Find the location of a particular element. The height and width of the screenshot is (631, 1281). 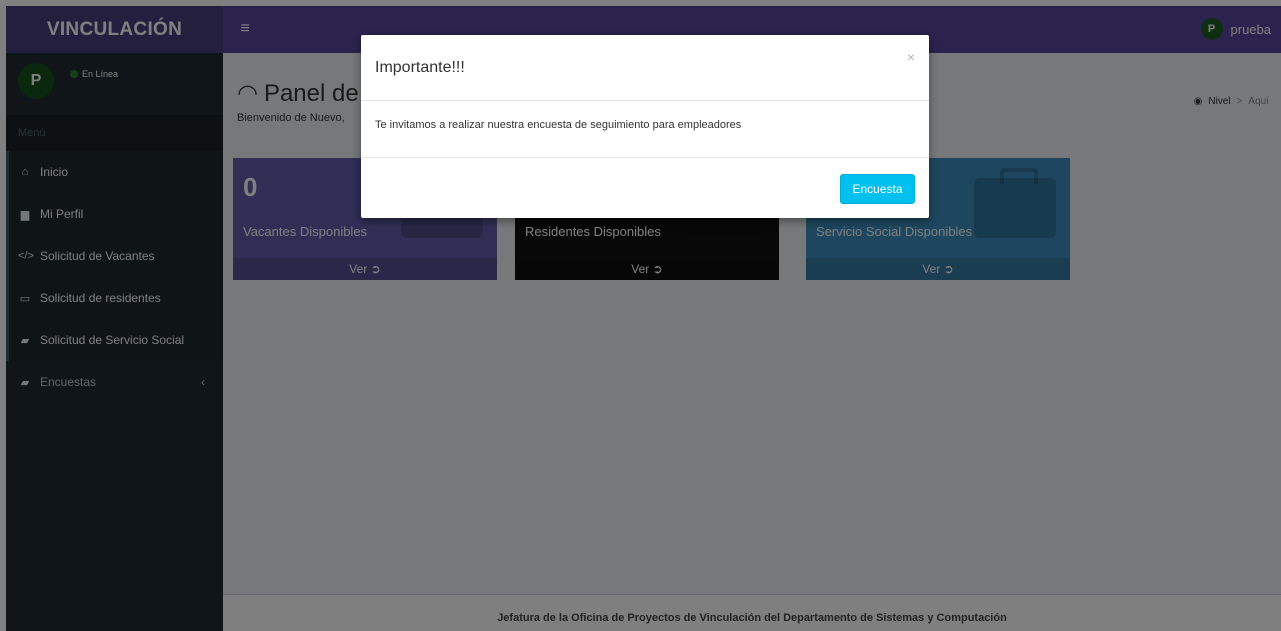

close-icon: × is located at coordinates (911, 57).